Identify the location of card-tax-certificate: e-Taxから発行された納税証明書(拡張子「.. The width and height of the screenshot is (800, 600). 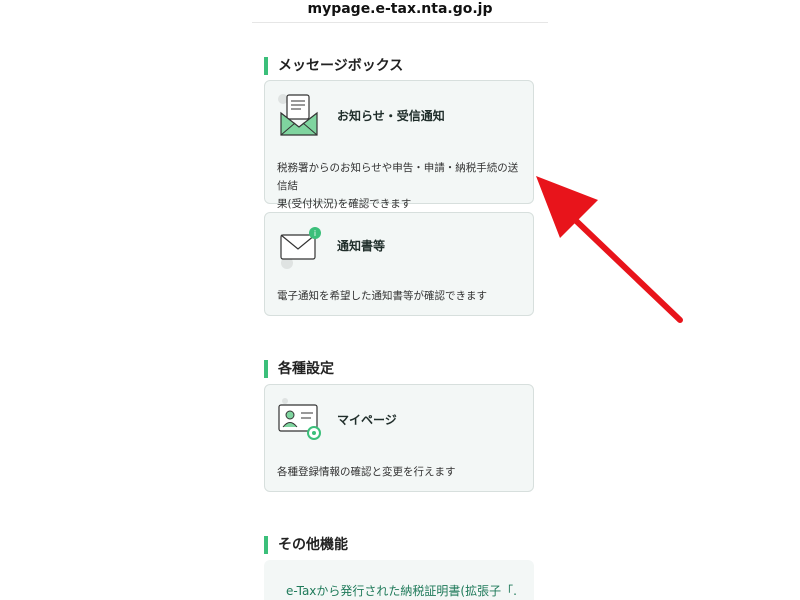
(399, 580).